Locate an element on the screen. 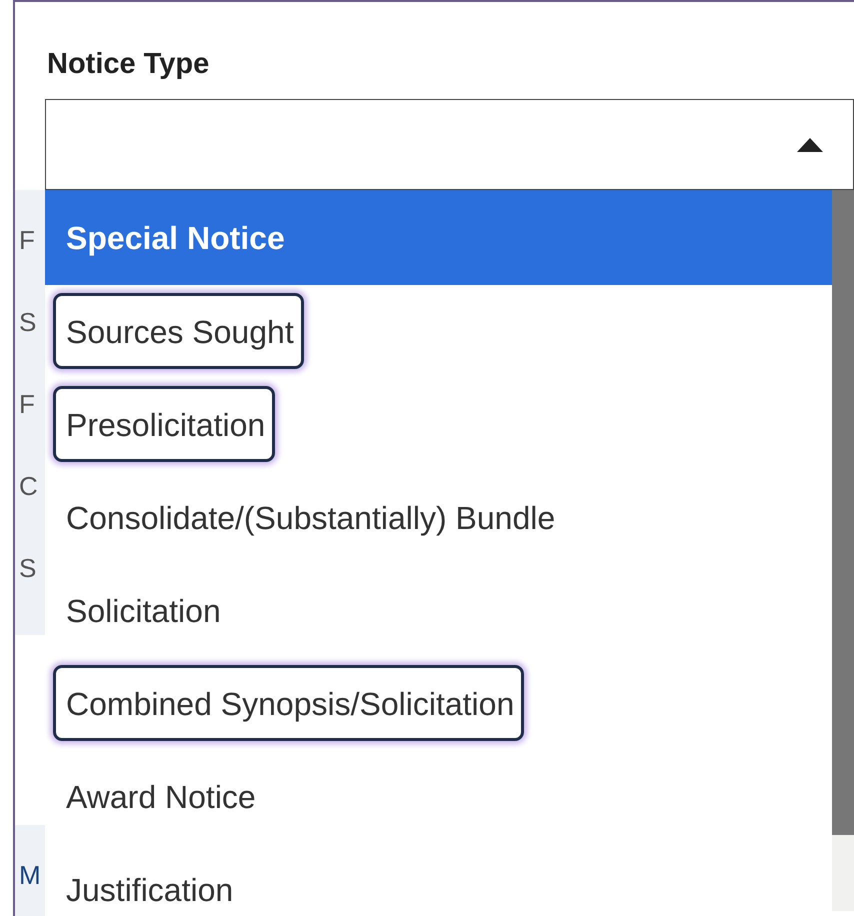 The height and width of the screenshot is (916, 854). dropdown-option: Presolicitation is located at coordinates (438, 424).